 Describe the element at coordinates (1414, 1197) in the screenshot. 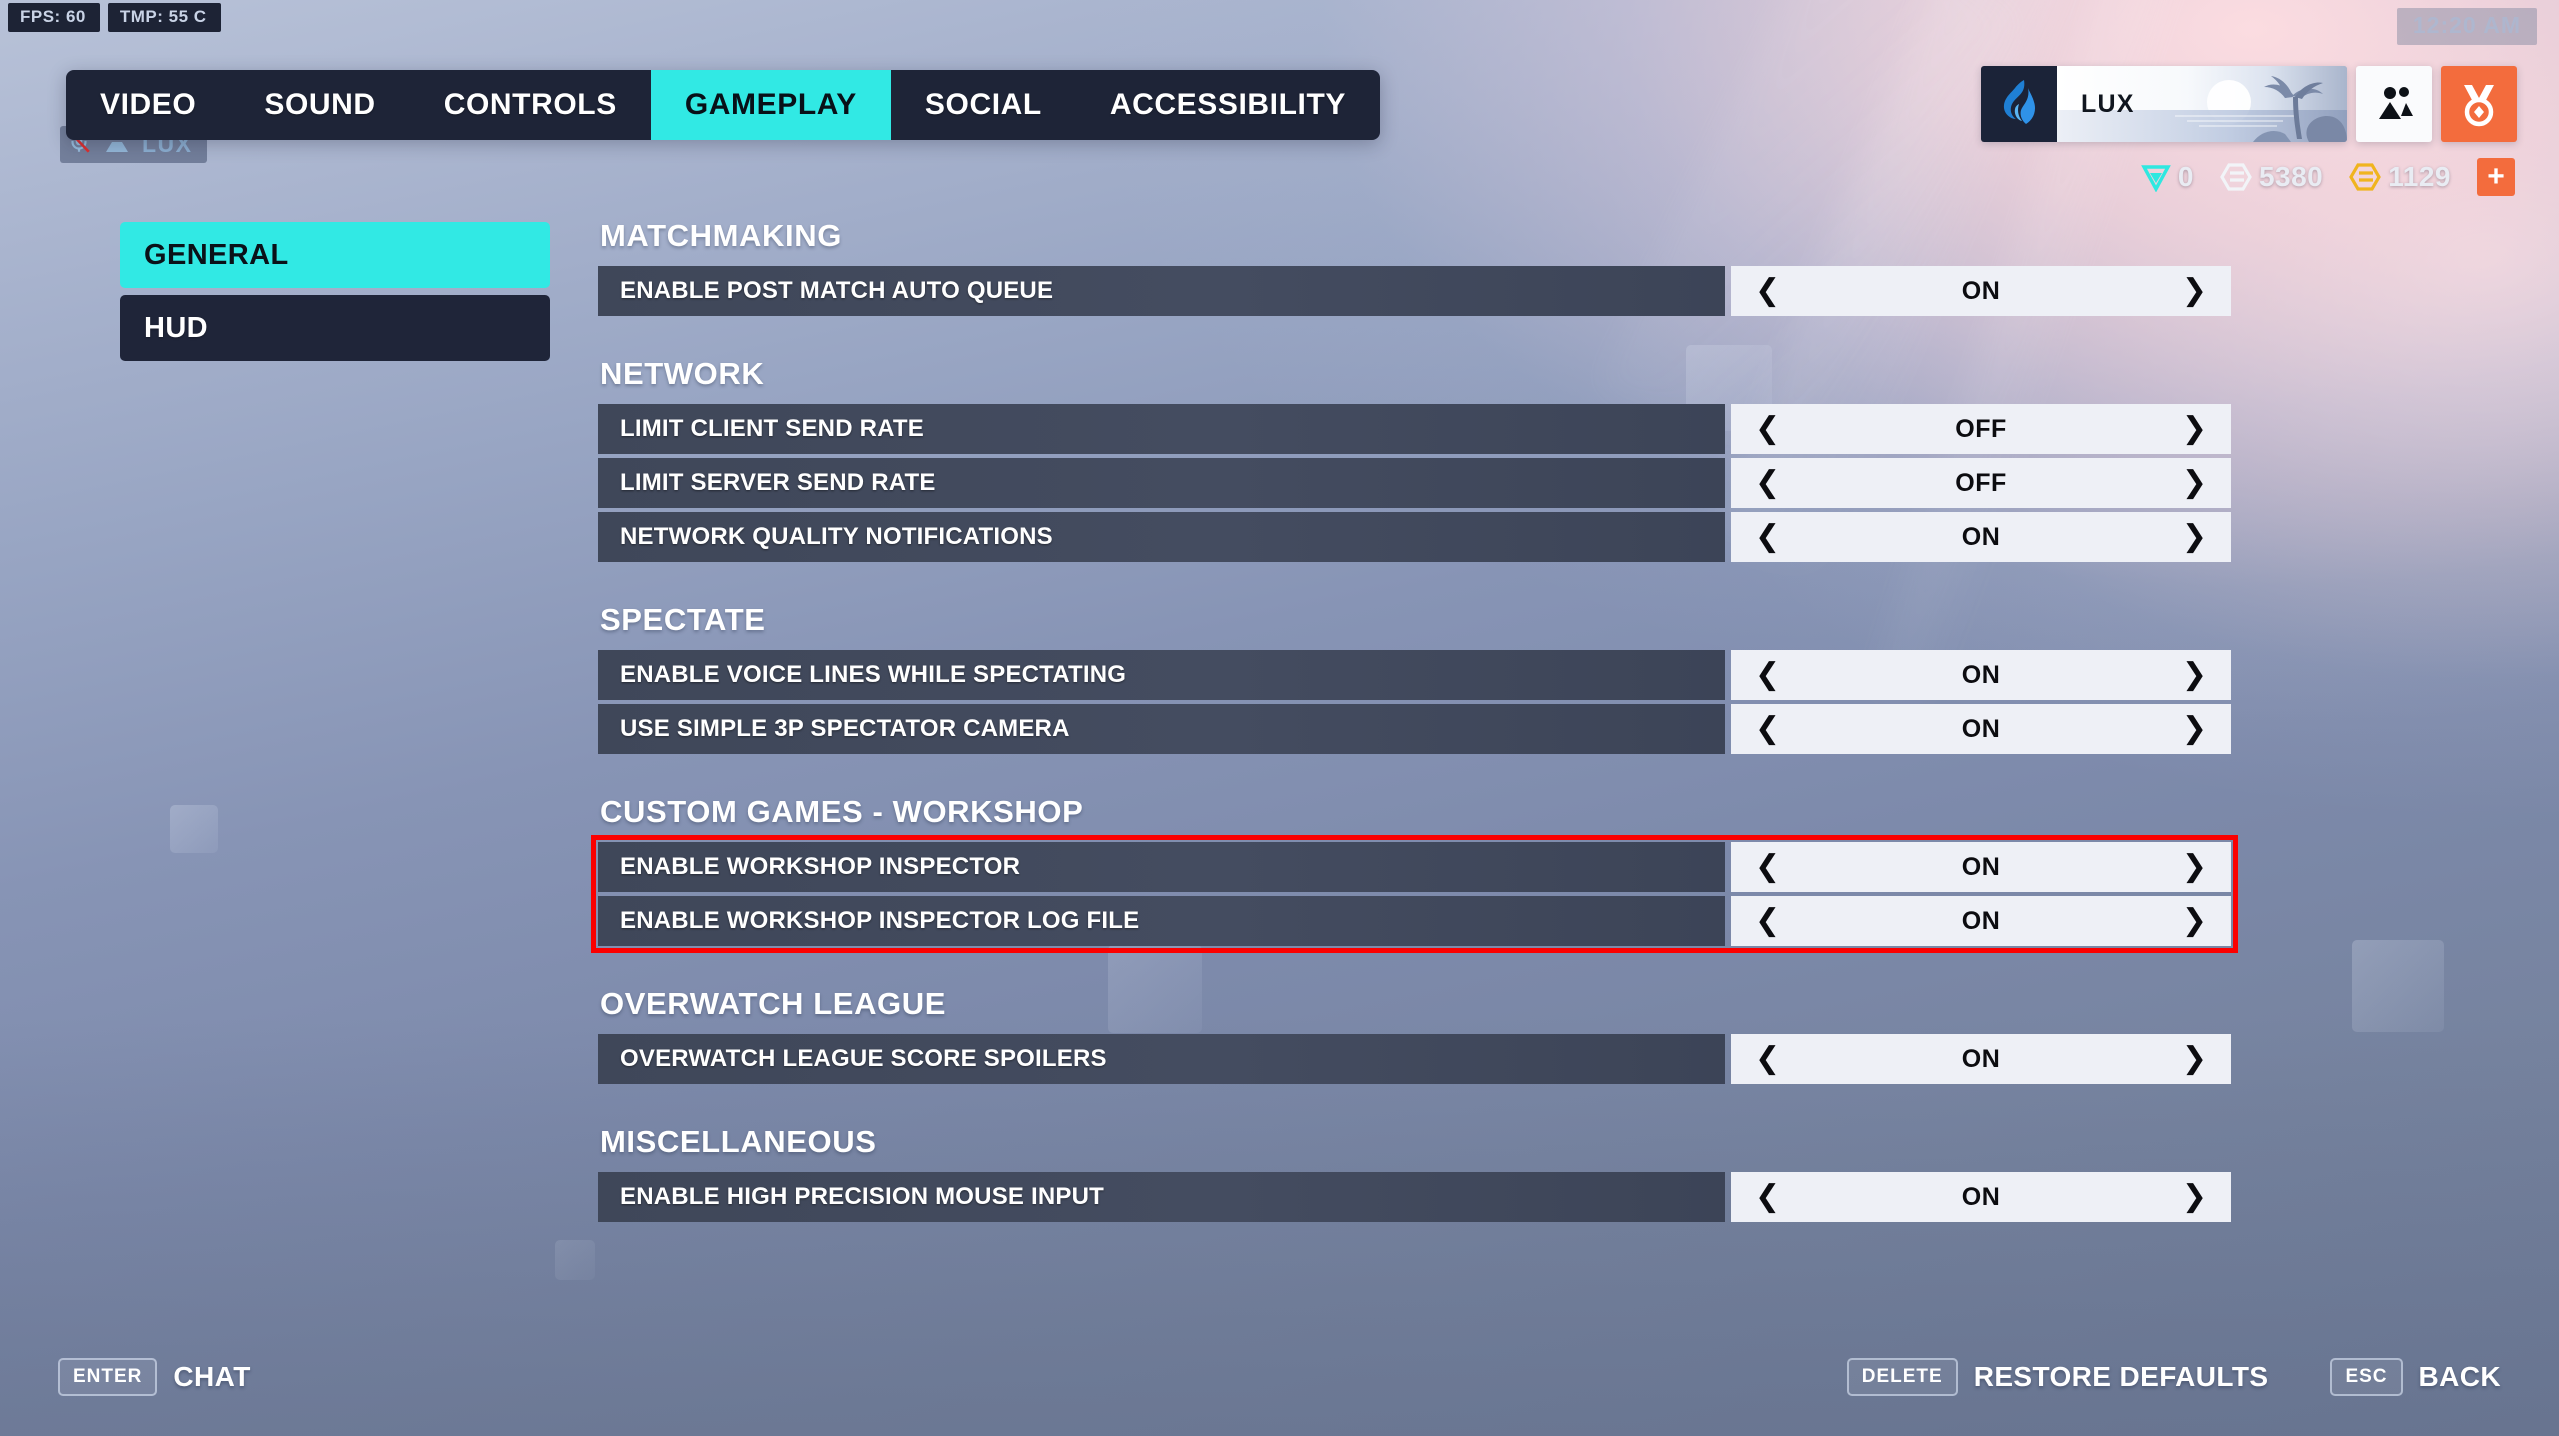

I see `setting-row-enable-high-precision-mouse-input: ENABLE HIGH PRECISION MOUSE INPUT ❮ ON ❯` at that location.